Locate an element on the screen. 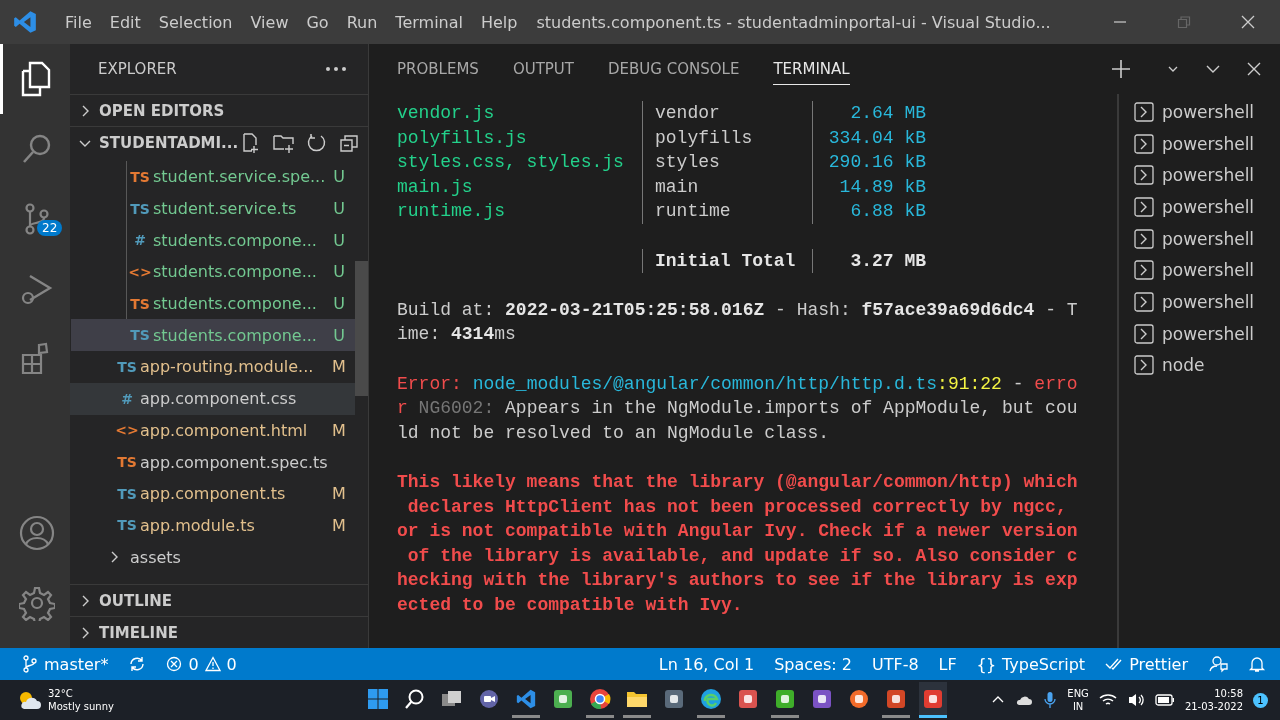  tree-row: TS app.component.ts M is located at coordinates (212, 493).